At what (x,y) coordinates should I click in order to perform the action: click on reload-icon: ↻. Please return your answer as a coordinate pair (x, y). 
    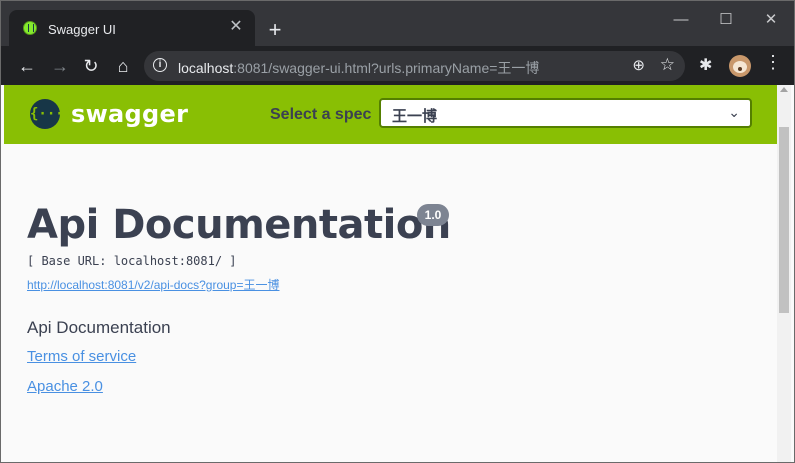
    Looking at the image, I should click on (91, 66).